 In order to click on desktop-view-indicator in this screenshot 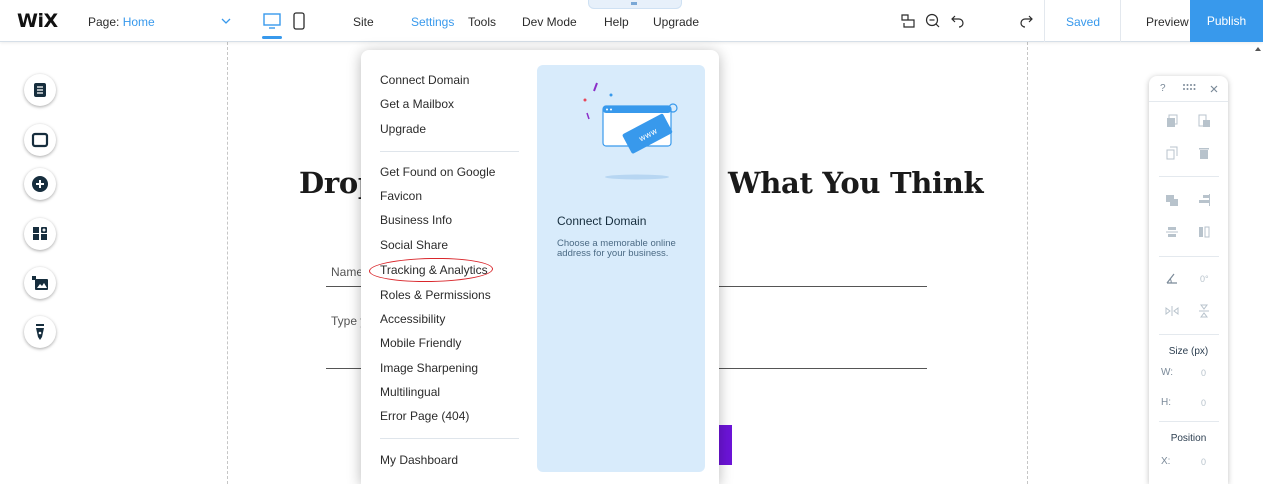, I will do `click(272, 37)`.